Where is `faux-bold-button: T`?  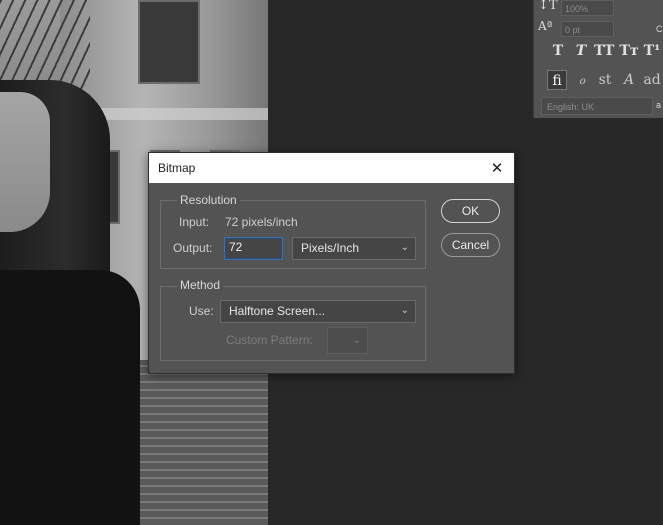
faux-bold-button: T is located at coordinates (558, 51).